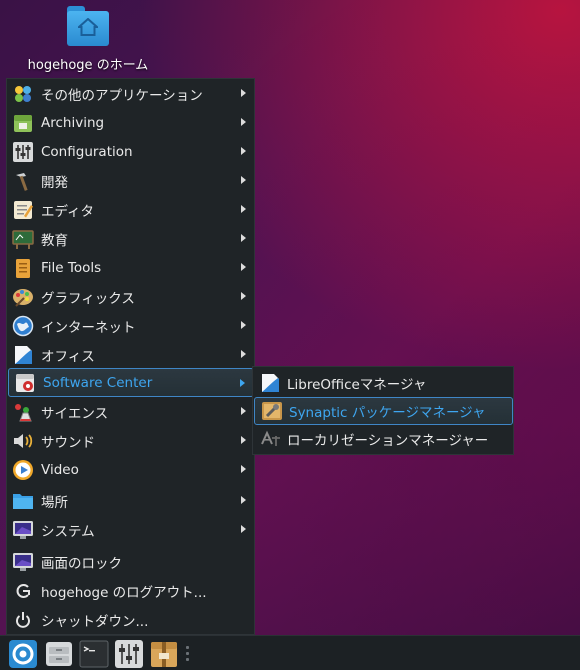 The height and width of the screenshot is (670, 580). Describe the element at coordinates (23, 152) in the screenshot. I see `sliders-icon` at that location.